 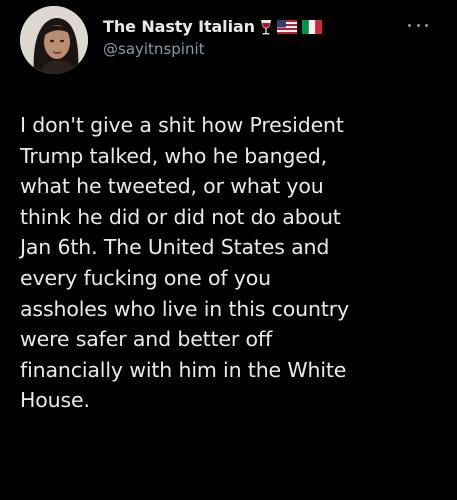 What do you see at coordinates (182, 125) in the screenshot?
I see `tweet-text-line: I don't give a shit how President` at bounding box center [182, 125].